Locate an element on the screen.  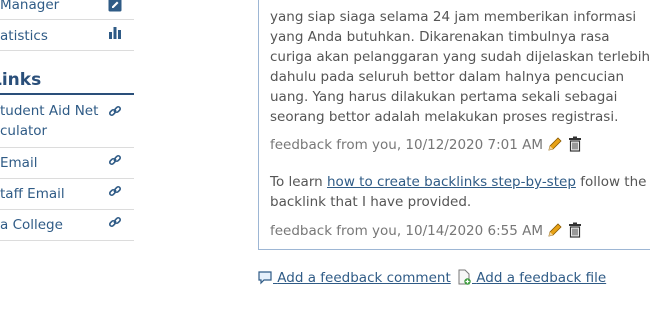
comment-bubble-icon is located at coordinates (267, 278).